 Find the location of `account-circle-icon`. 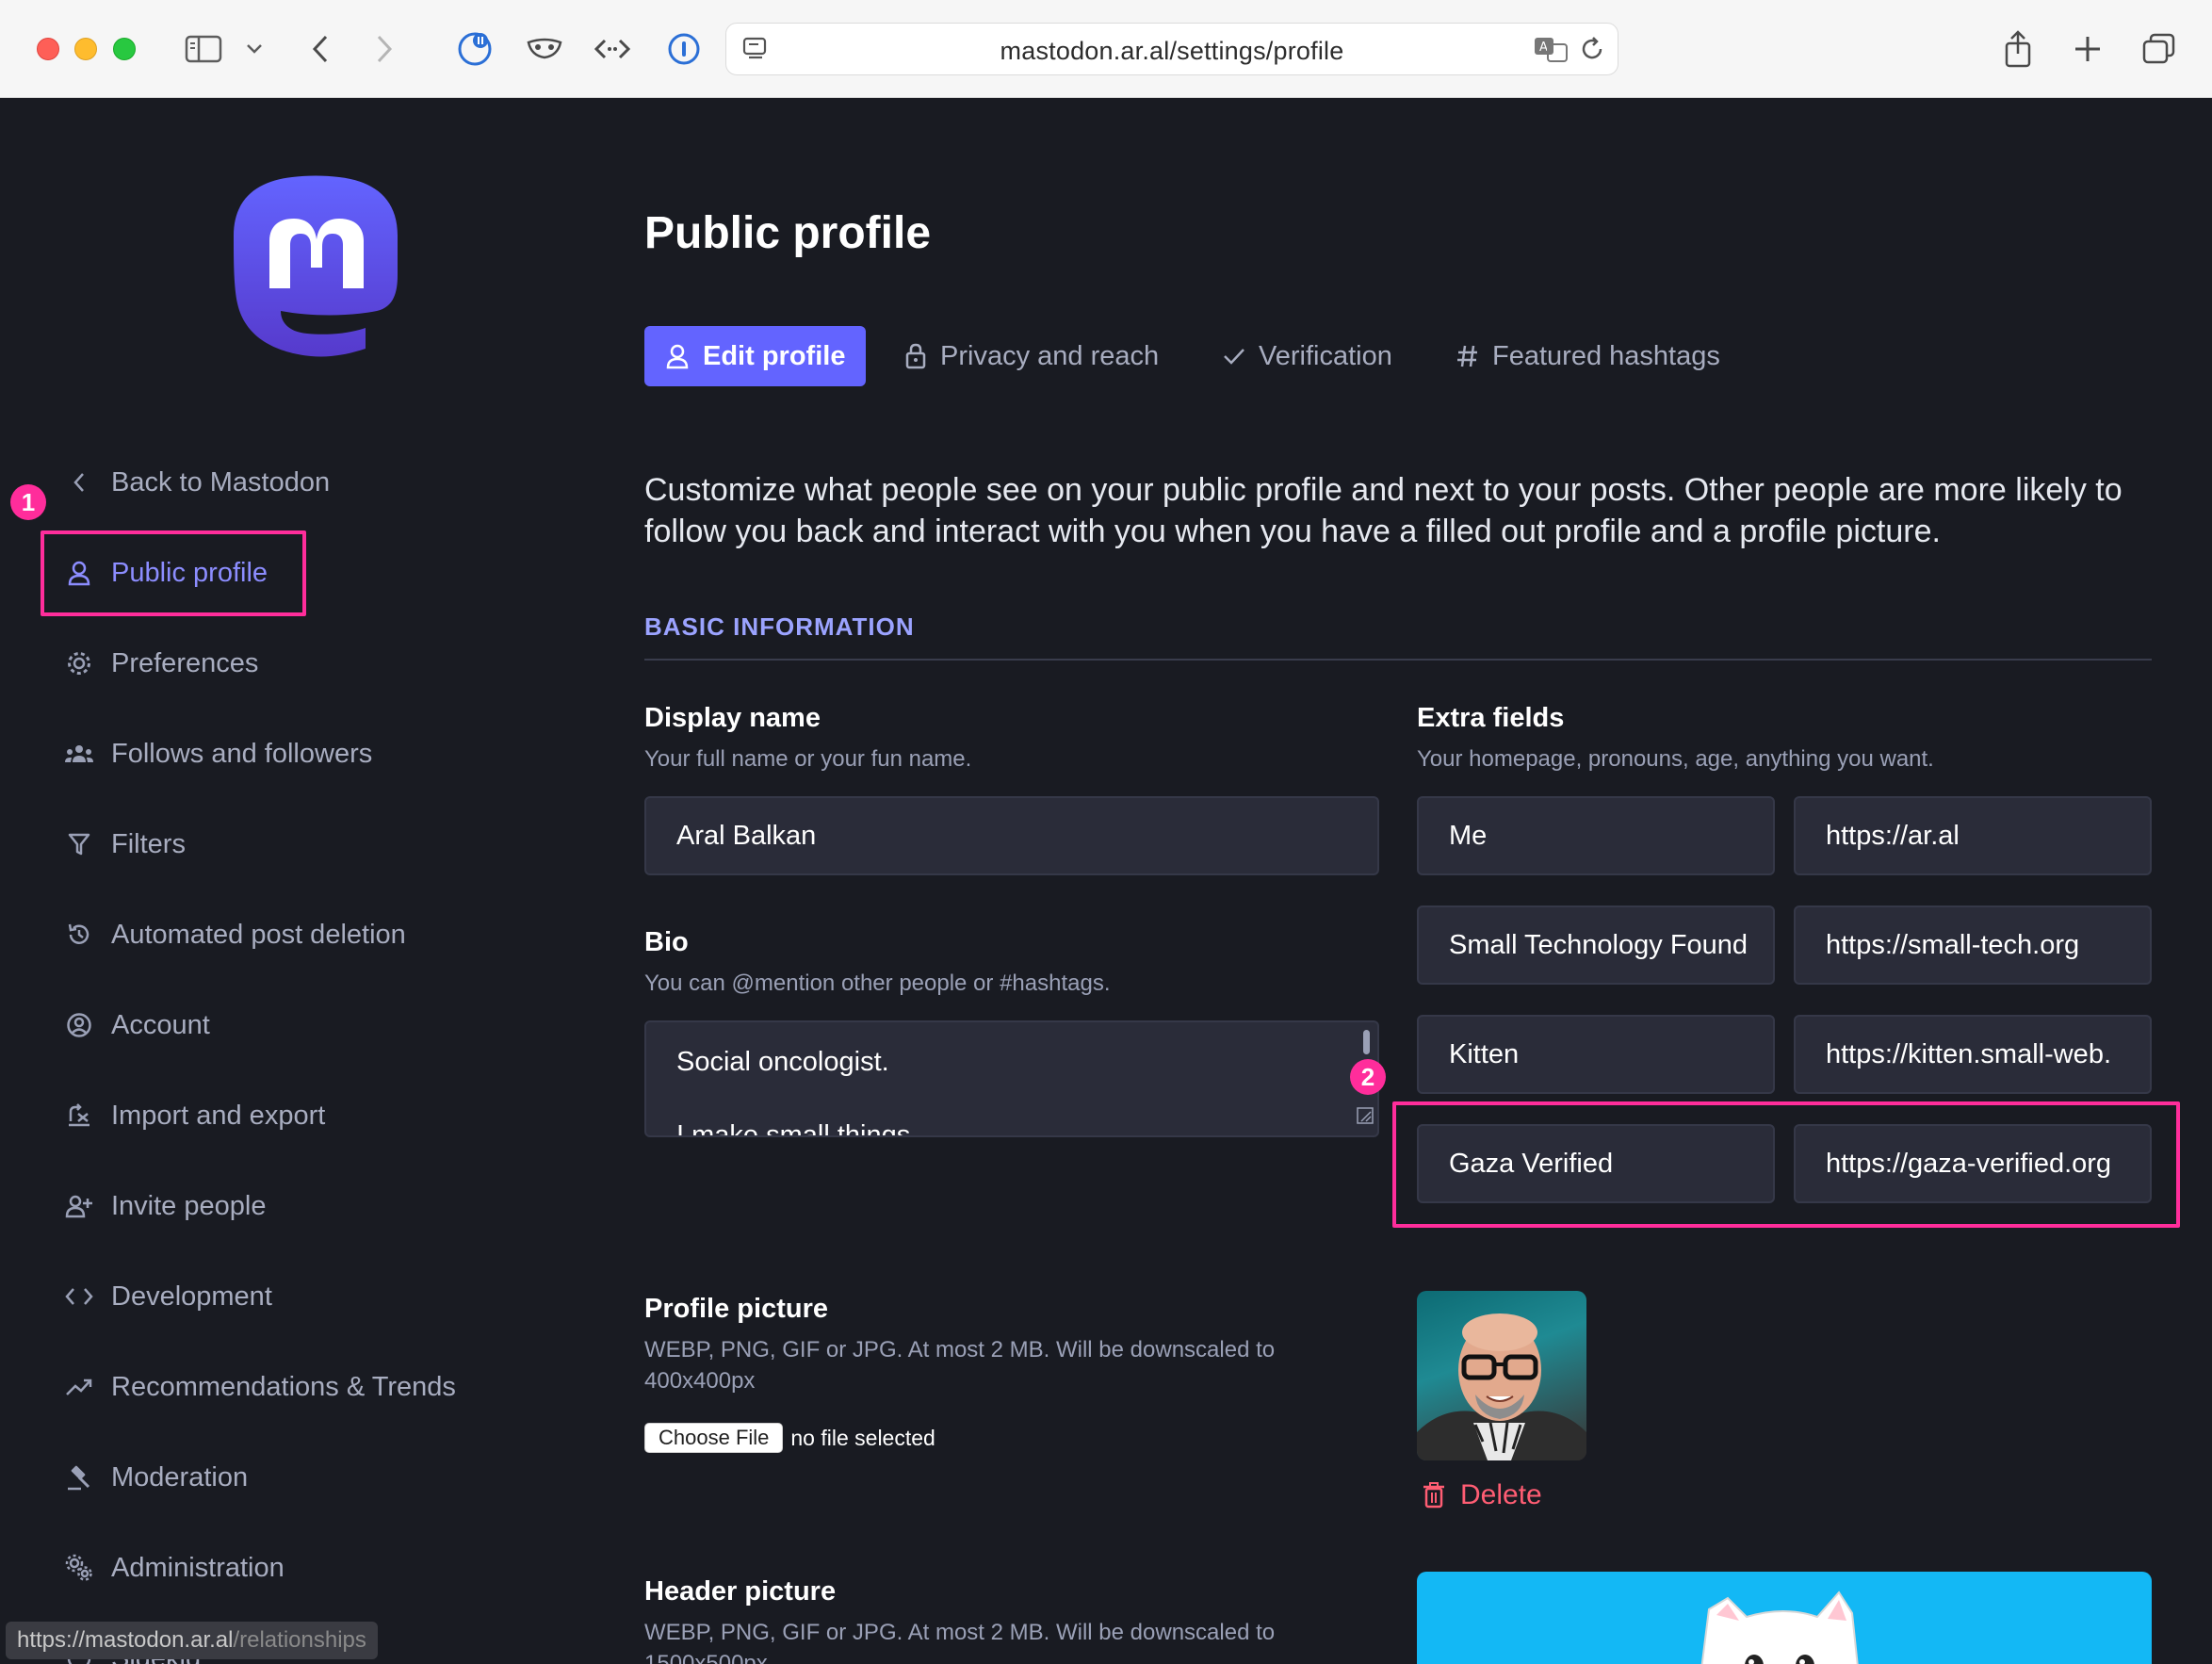

account-circle-icon is located at coordinates (79, 1025).